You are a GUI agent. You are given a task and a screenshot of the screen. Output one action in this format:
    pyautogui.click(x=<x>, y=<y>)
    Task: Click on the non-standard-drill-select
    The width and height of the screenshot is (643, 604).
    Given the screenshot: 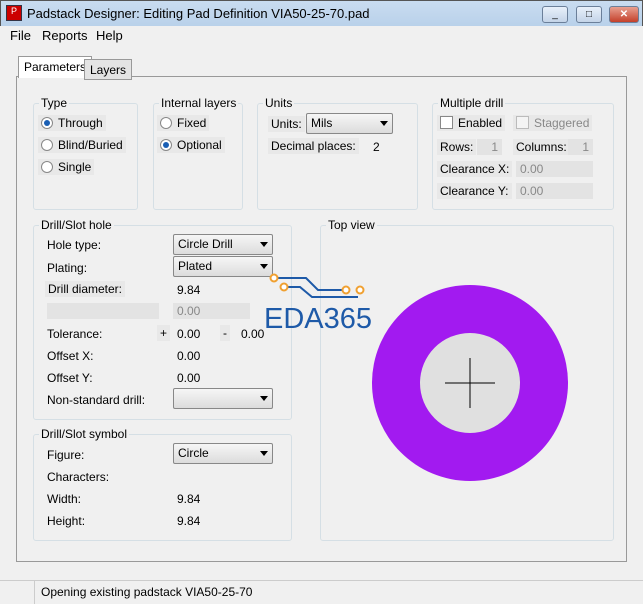 What is the action you would take?
    pyautogui.click(x=223, y=398)
    